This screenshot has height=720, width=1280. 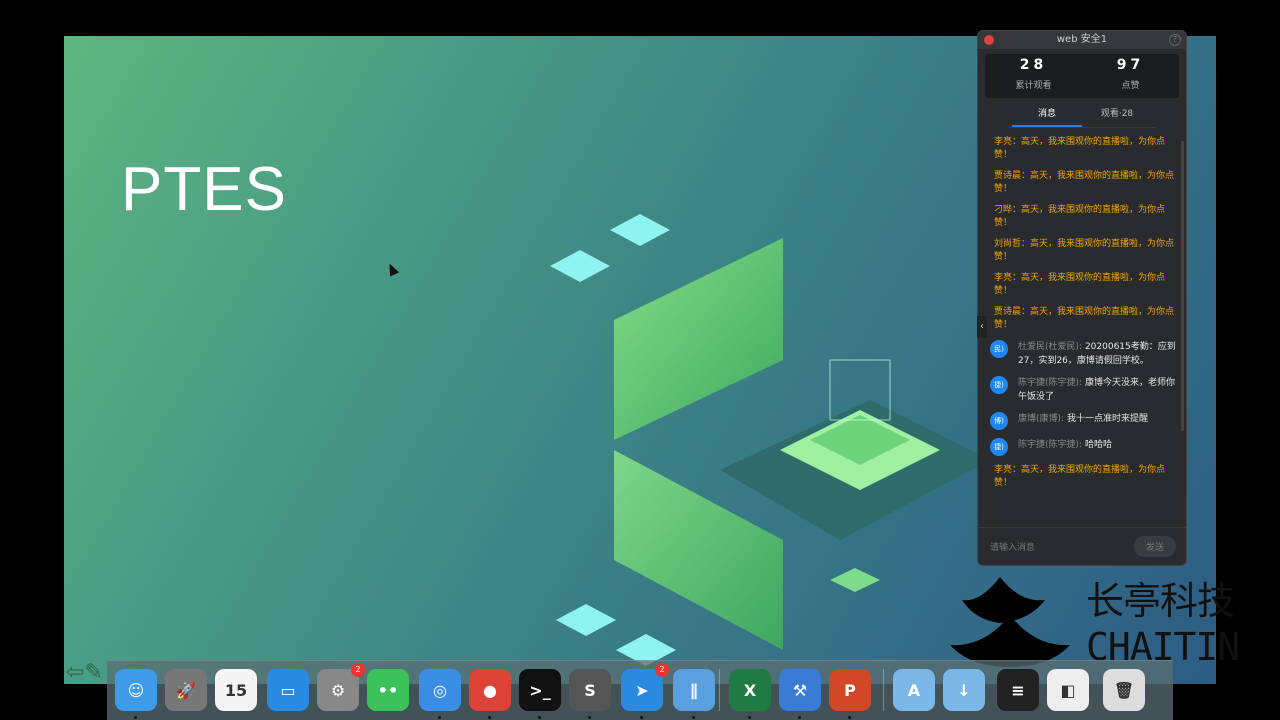 I want to click on dock-glyph: ☺, so click(x=136, y=690).